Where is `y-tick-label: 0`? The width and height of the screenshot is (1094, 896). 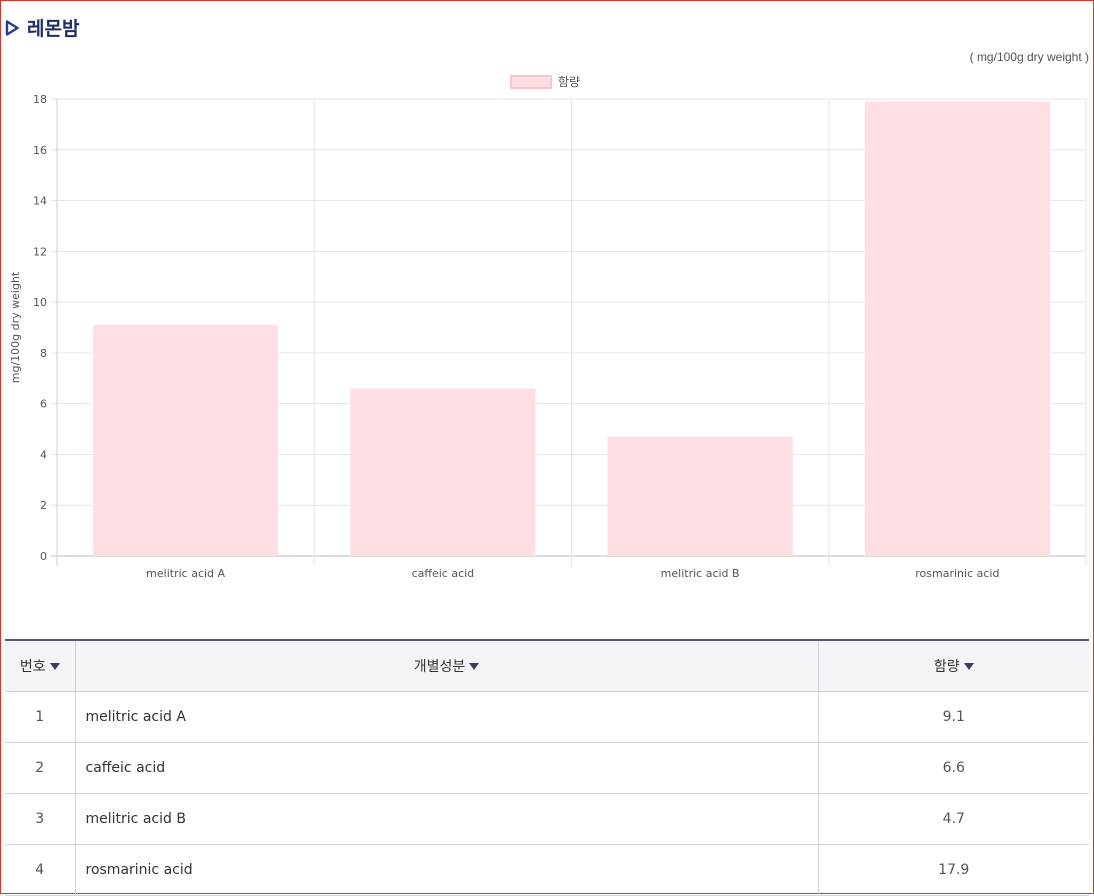 y-tick-label: 0 is located at coordinates (43, 556).